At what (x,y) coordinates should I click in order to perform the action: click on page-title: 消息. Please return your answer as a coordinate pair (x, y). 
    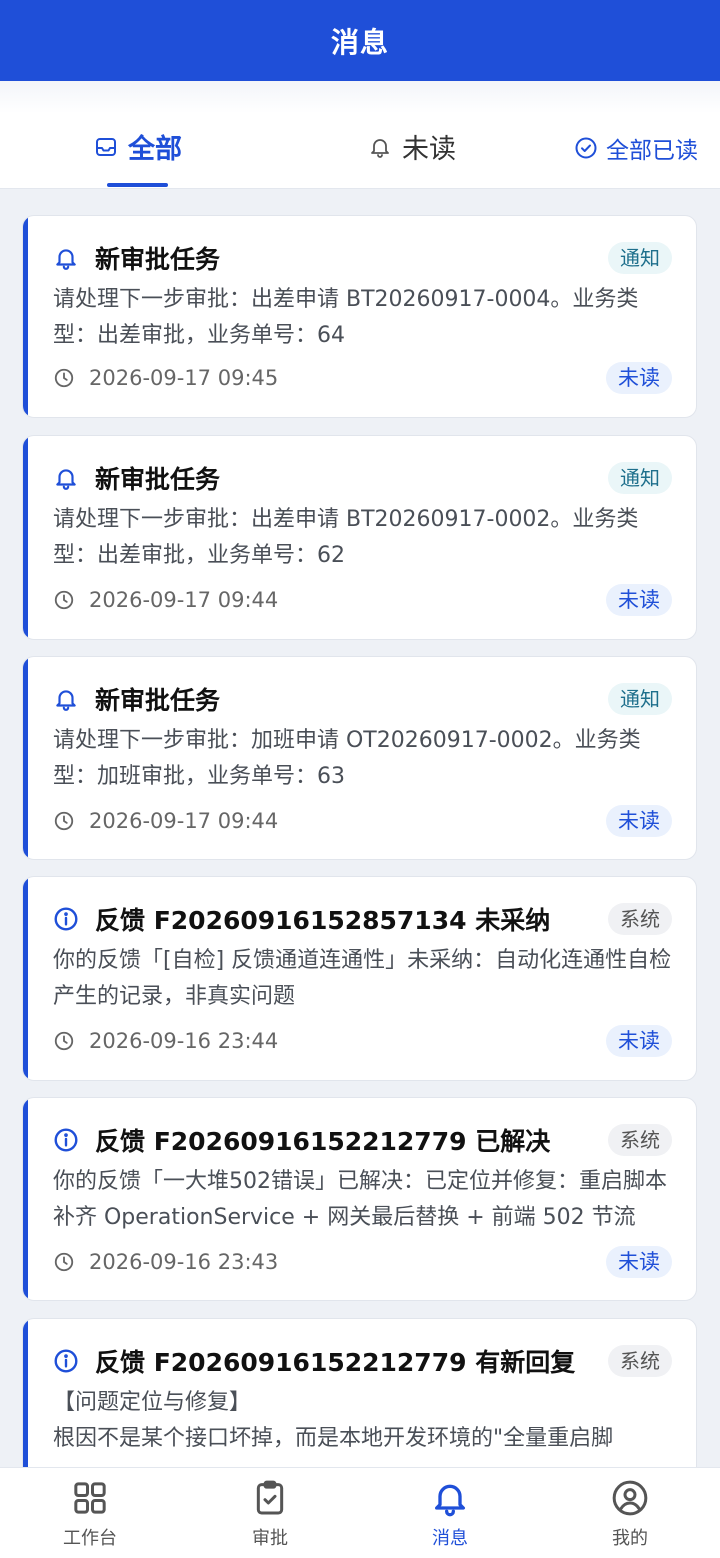
    Looking at the image, I should click on (359, 42).